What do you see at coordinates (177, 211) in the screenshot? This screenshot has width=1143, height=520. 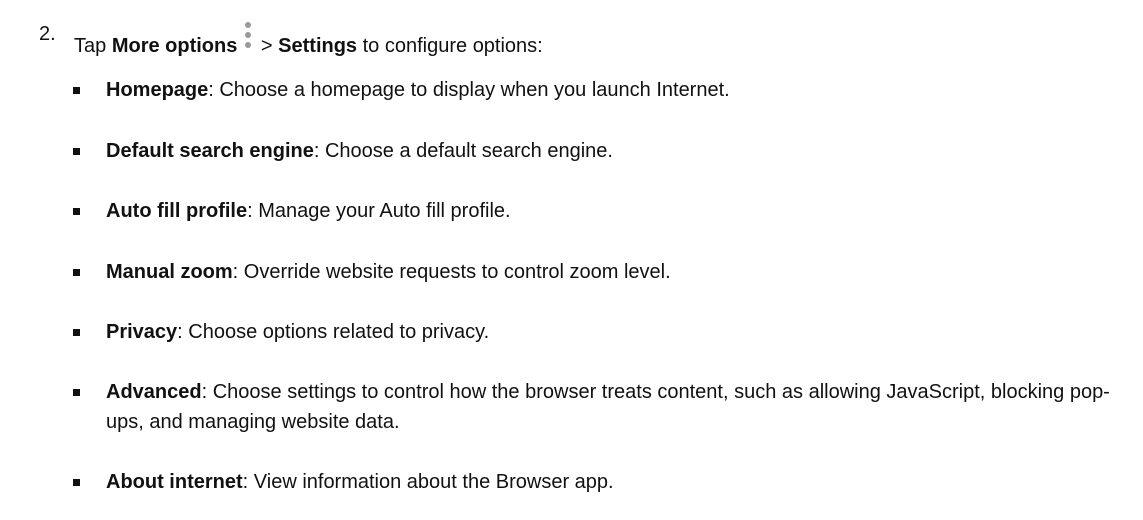 I see `option-term: Auto fill profile` at bounding box center [177, 211].